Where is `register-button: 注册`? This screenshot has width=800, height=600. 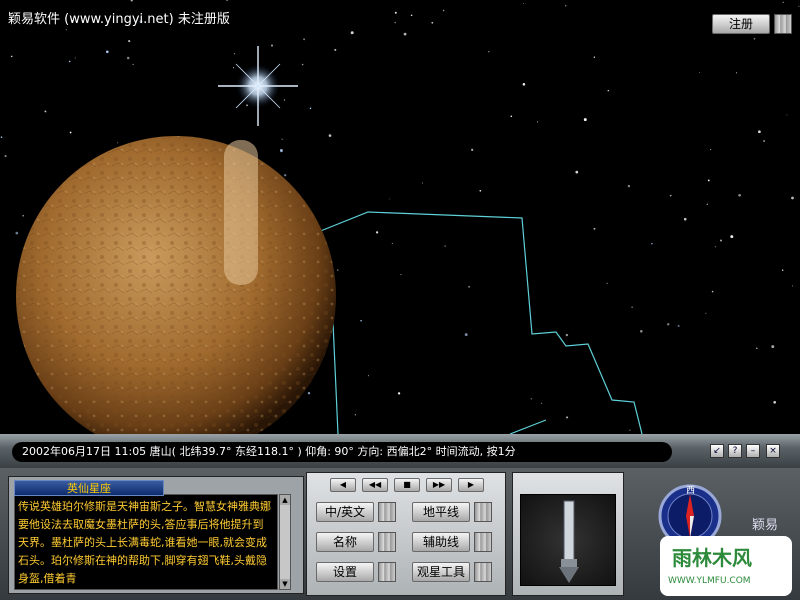
register-button: 注册 is located at coordinates (741, 24).